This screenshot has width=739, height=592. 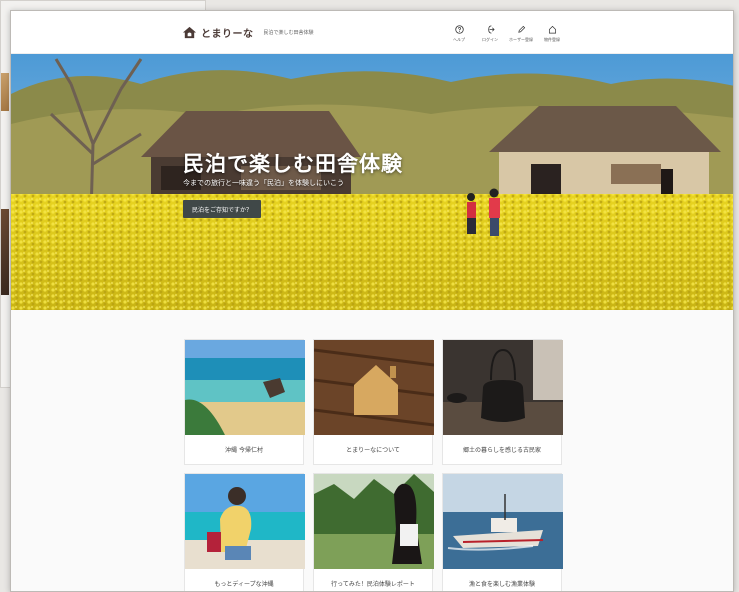 What do you see at coordinates (459, 39) in the screenshot?
I see `nav-help-label: ヘルプ` at bounding box center [459, 39].